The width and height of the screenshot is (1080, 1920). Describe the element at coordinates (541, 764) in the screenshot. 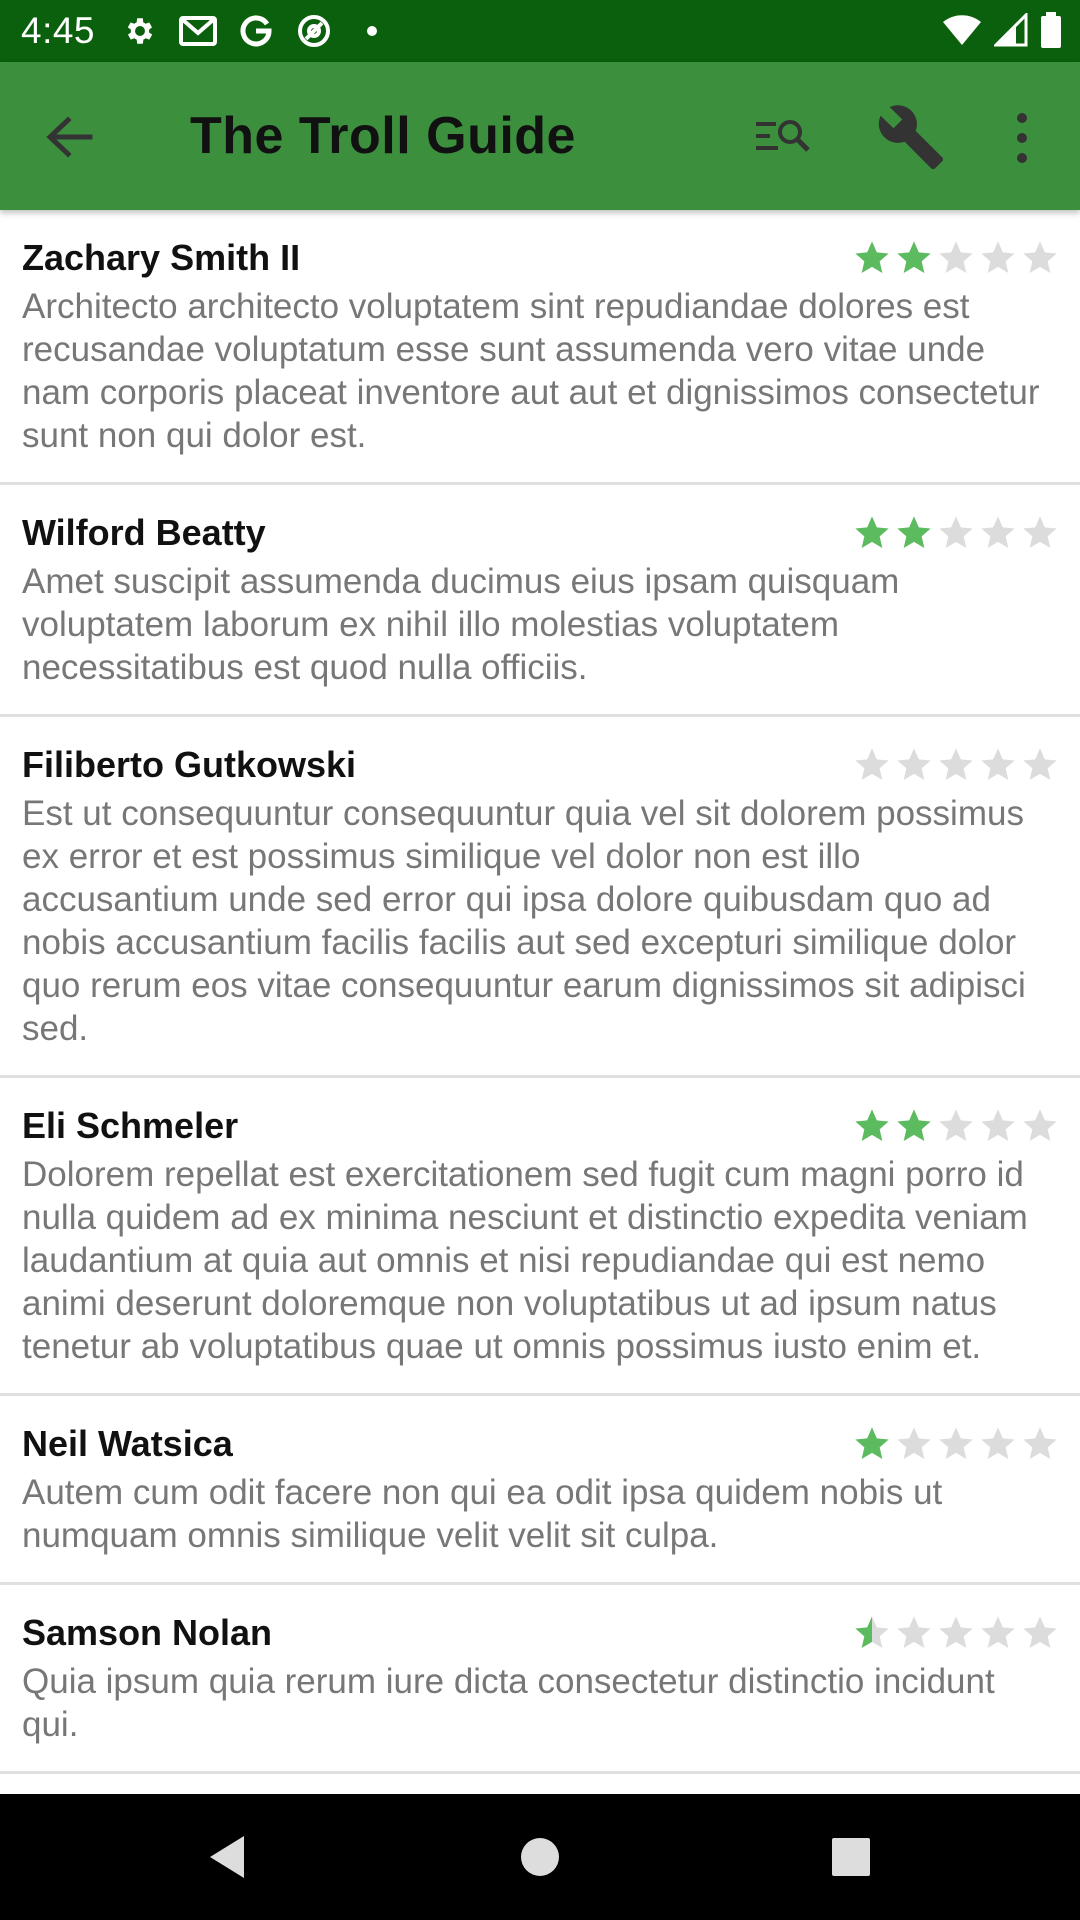

I see `review-header: Filiberto Gutkowski` at that location.